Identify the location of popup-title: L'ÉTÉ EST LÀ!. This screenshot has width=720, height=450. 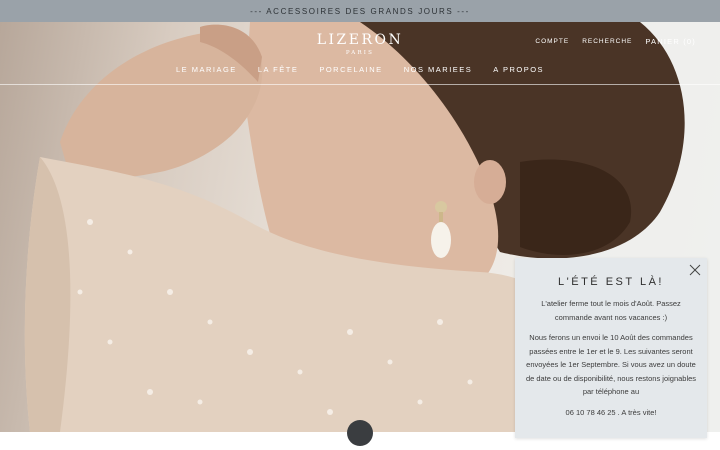
(611, 282).